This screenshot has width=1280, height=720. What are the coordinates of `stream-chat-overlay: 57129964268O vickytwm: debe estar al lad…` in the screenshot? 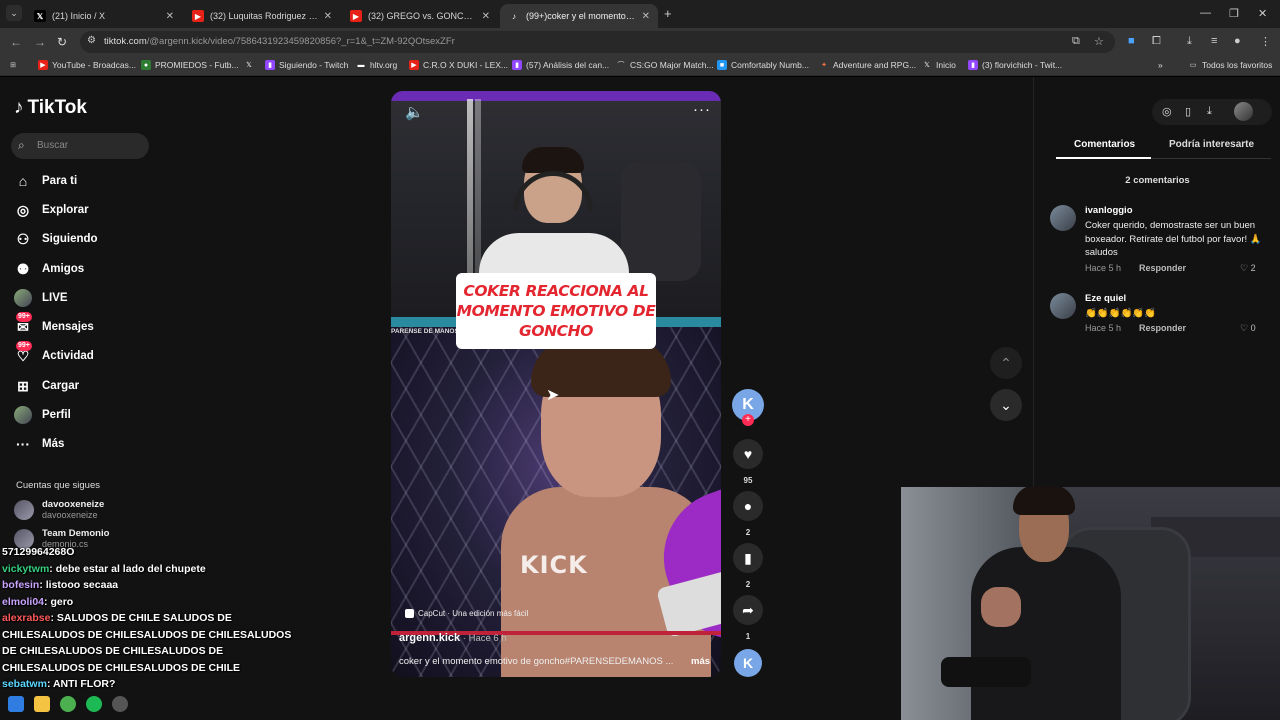 It's located at (152, 618).